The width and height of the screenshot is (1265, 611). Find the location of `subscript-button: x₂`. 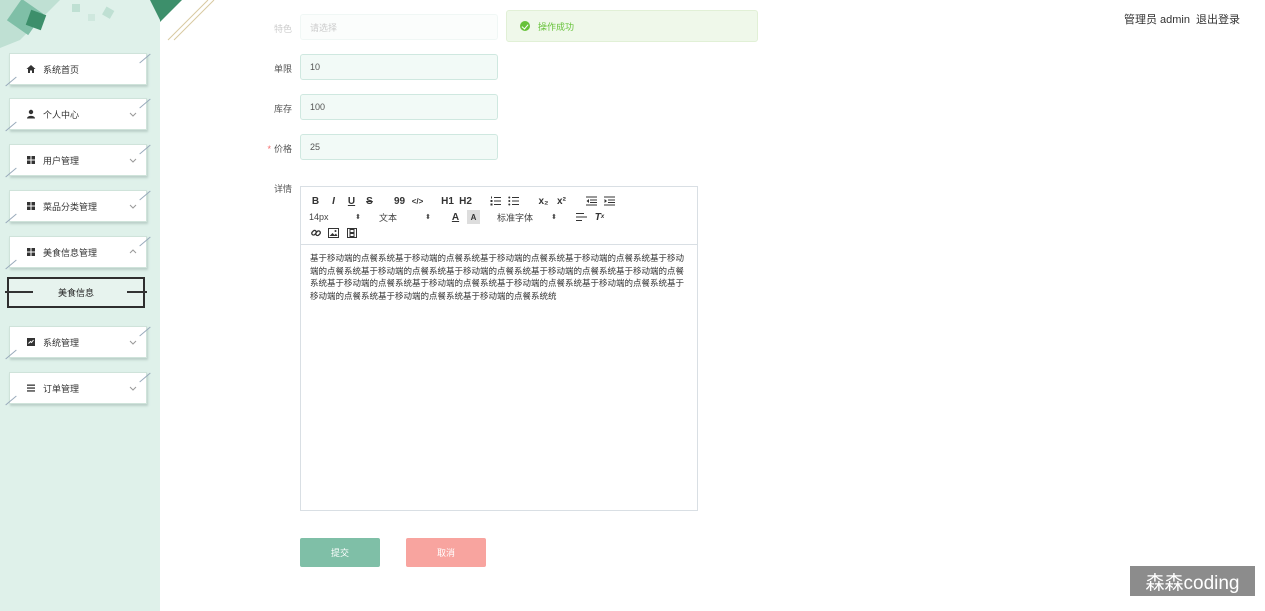

subscript-button: x₂ is located at coordinates (543, 201).